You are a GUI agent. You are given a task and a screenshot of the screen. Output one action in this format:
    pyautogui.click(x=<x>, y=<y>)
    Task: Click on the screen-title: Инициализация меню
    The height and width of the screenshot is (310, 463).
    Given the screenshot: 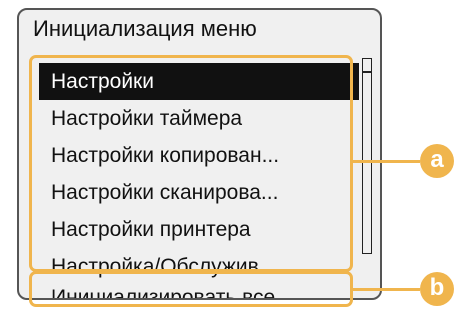 What is the action you would take?
    pyautogui.click(x=145, y=28)
    